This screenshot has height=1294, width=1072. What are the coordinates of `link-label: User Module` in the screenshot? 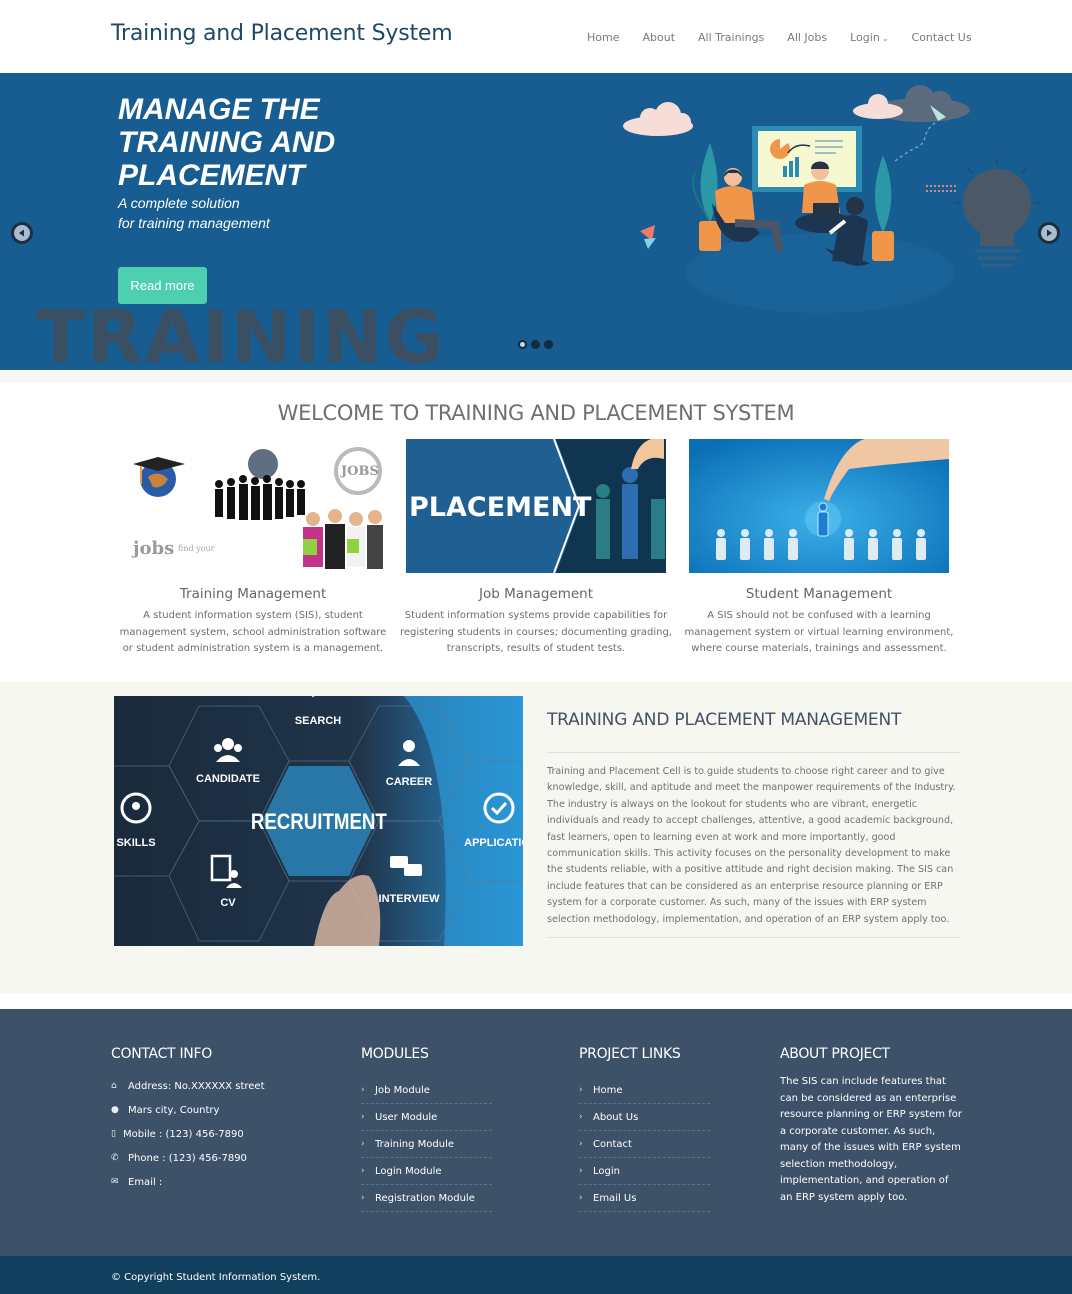 It's located at (406, 1117).